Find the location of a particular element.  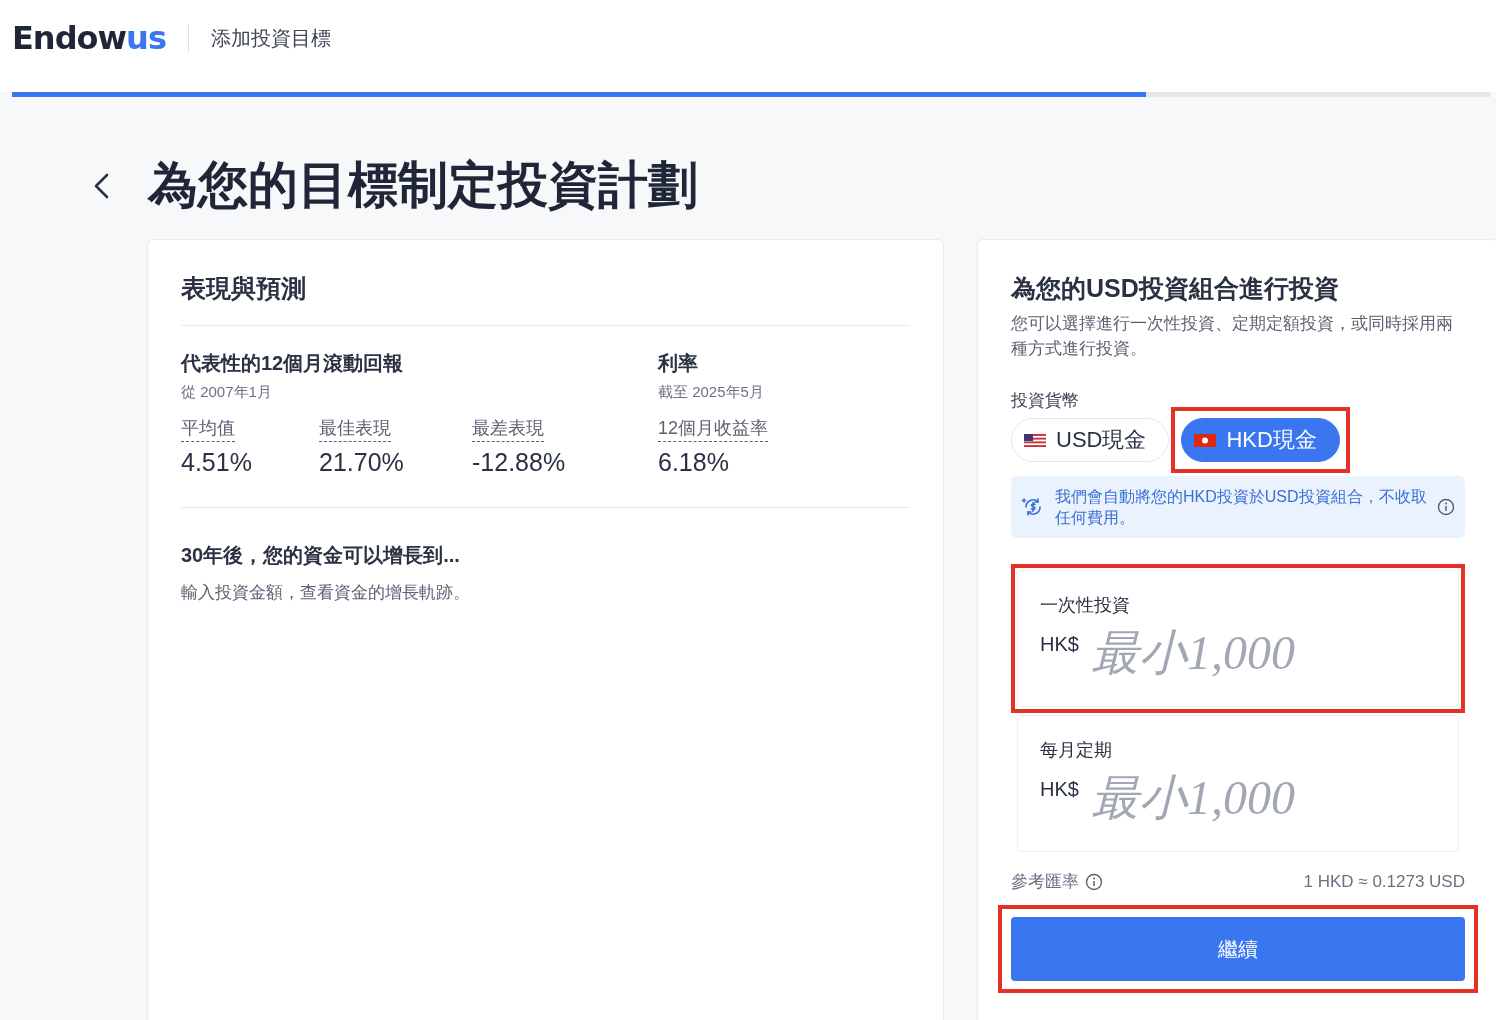

amount-label: 一次性投資 is located at coordinates (1085, 605).